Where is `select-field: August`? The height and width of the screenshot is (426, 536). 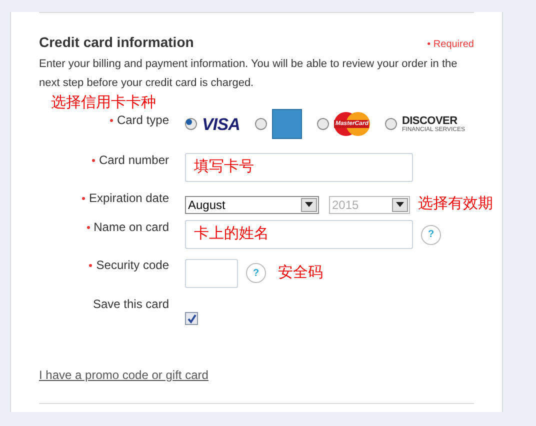 select-field: August is located at coordinates (252, 205).